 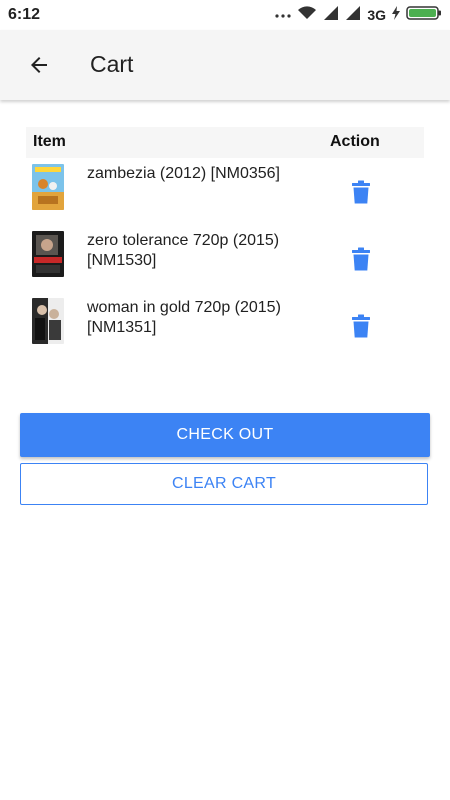 What do you see at coordinates (112, 64) in the screenshot?
I see `page-title: Cart` at bounding box center [112, 64].